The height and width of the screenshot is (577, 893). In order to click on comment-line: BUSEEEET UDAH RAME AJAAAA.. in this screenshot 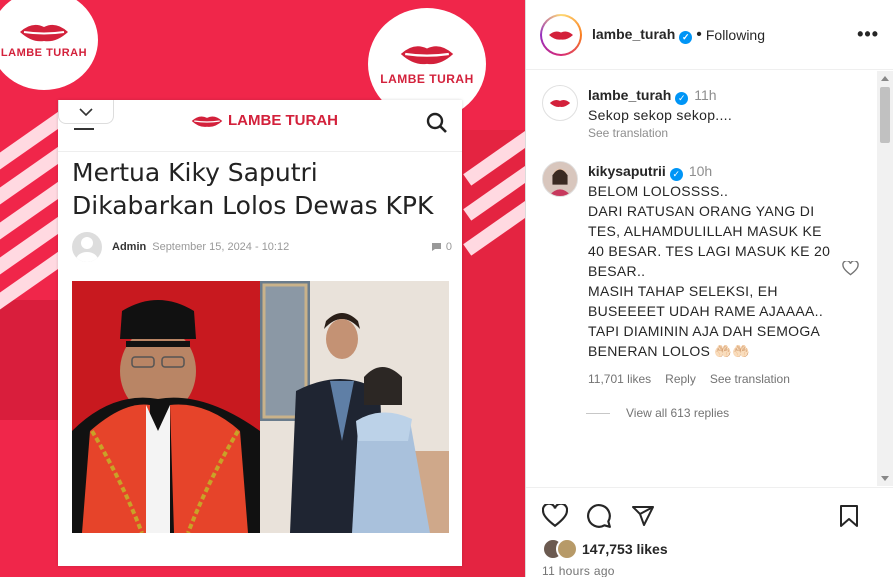, I will do `click(706, 311)`.